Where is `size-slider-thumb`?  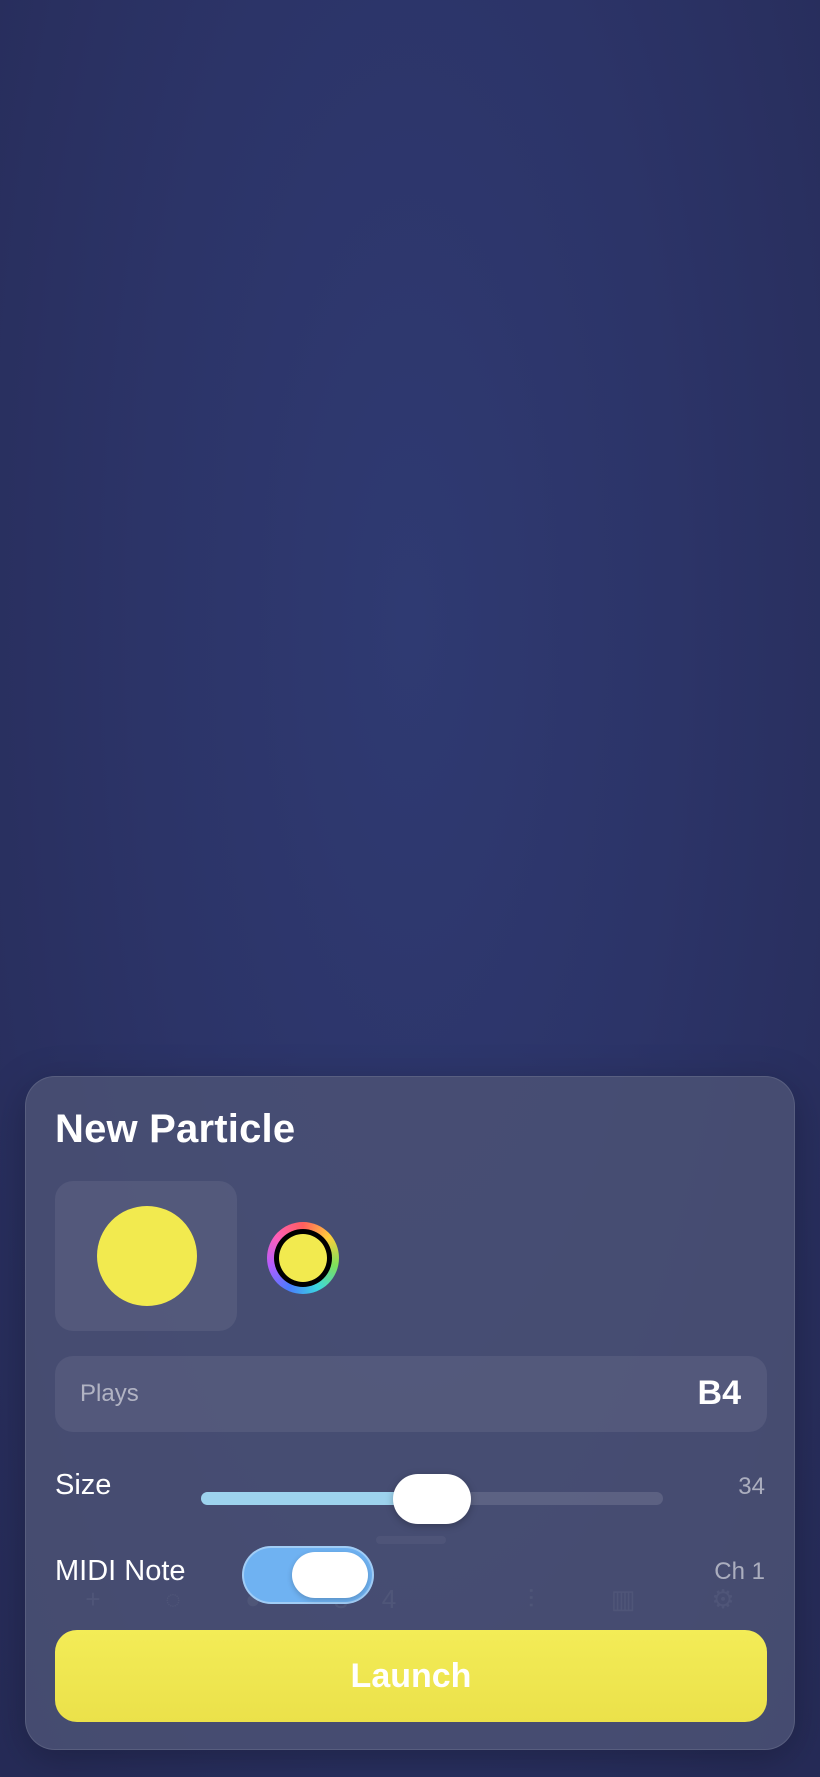
size-slider-thumb is located at coordinates (432, 1499).